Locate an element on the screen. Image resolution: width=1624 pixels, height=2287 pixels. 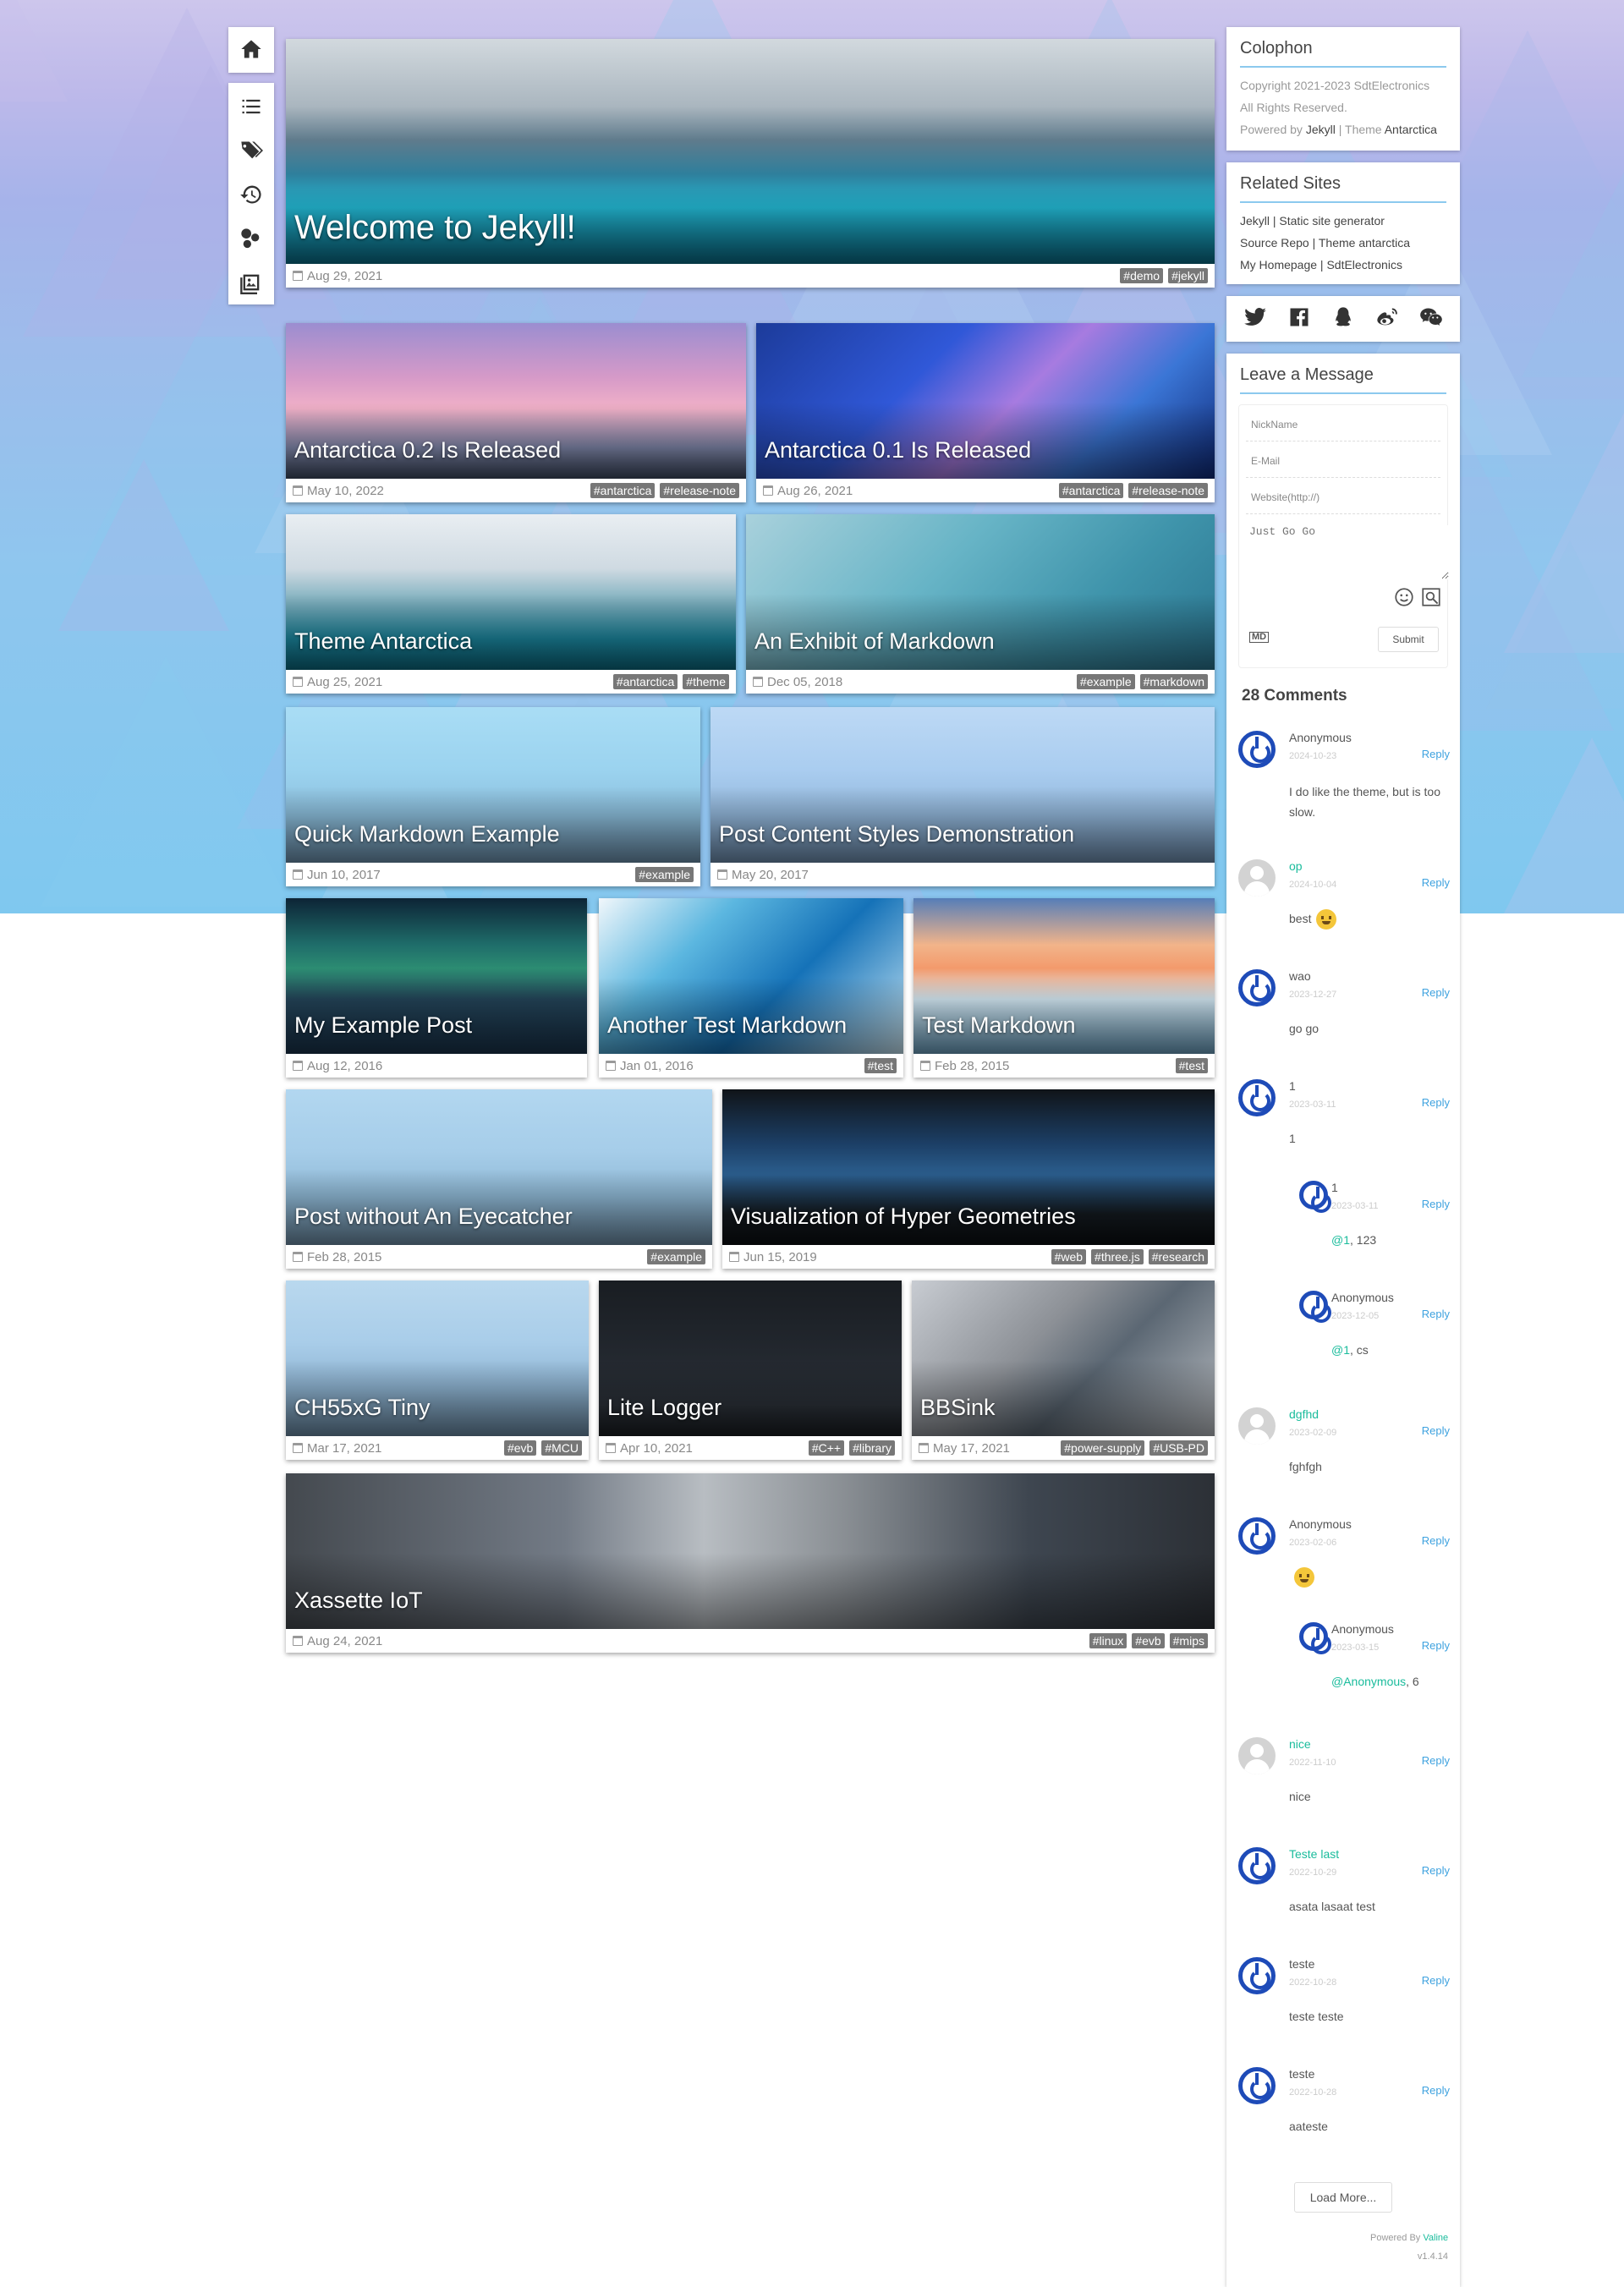
tag-badge: #theme is located at coordinates (706, 681).